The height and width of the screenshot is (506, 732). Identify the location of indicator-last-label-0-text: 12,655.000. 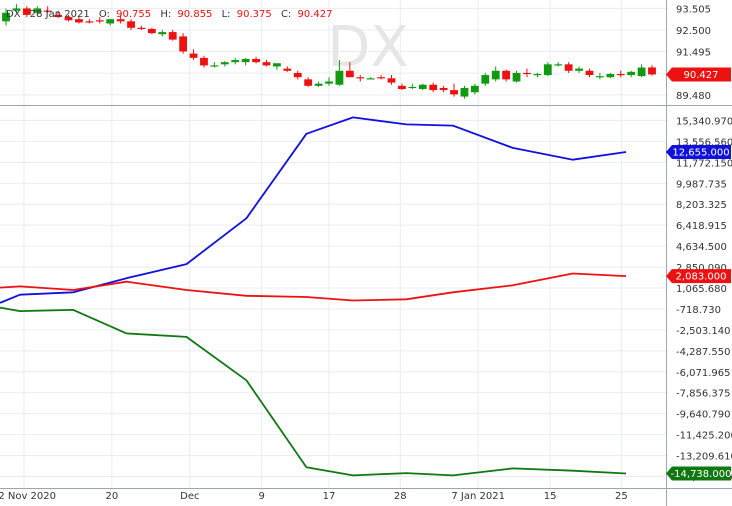
(700, 152).